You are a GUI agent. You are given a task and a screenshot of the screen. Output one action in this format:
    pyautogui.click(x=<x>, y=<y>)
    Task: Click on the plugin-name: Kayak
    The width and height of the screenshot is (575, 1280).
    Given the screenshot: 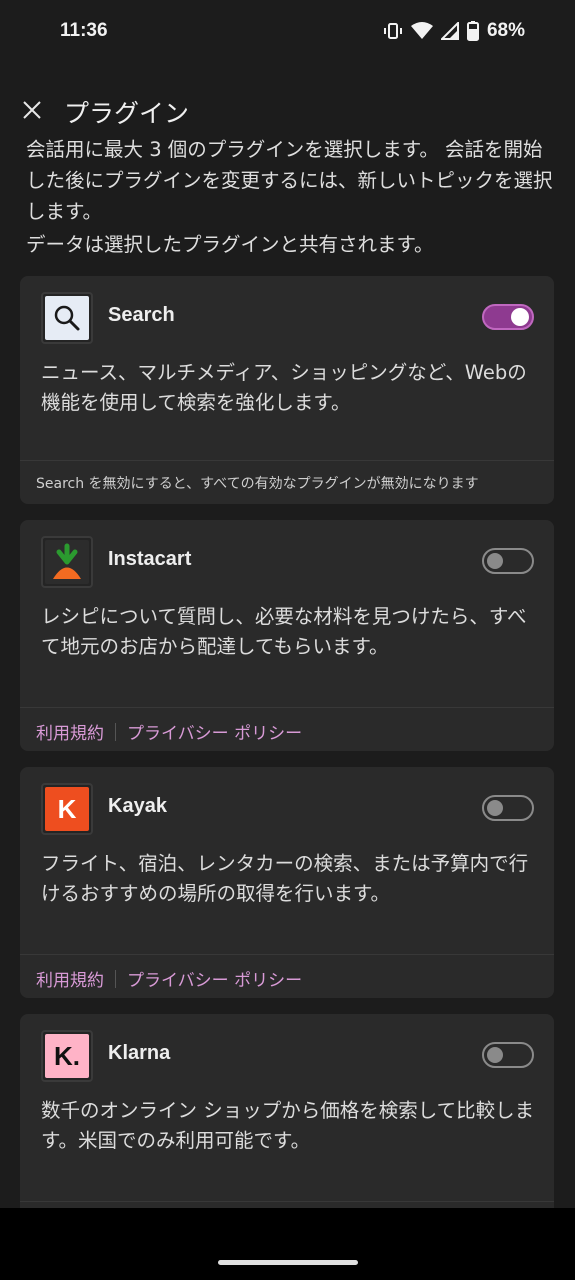 What is the action you would take?
    pyautogui.click(x=137, y=806)
    